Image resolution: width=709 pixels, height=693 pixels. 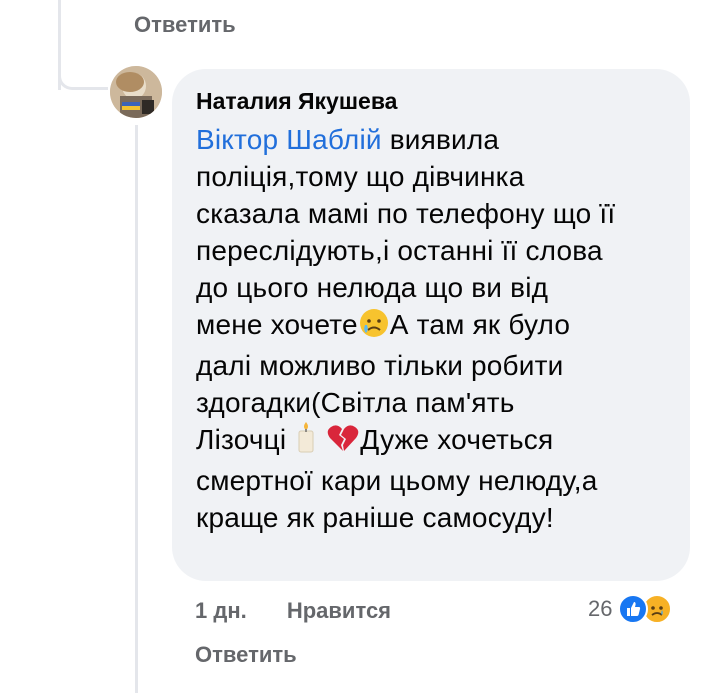 I want to click on comment-line: мене хочете, so click(x=277, y=324).